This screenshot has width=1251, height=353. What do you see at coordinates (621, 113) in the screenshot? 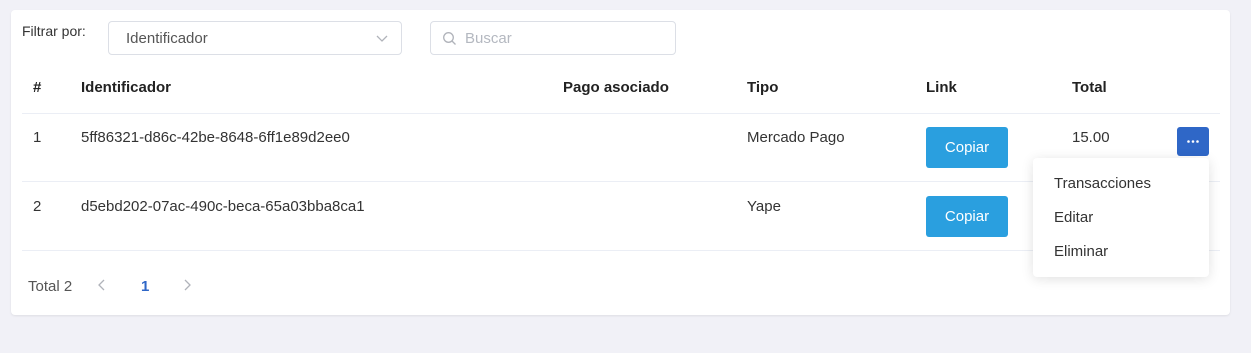
I see `header-divider` at bounding box center [621, 113].